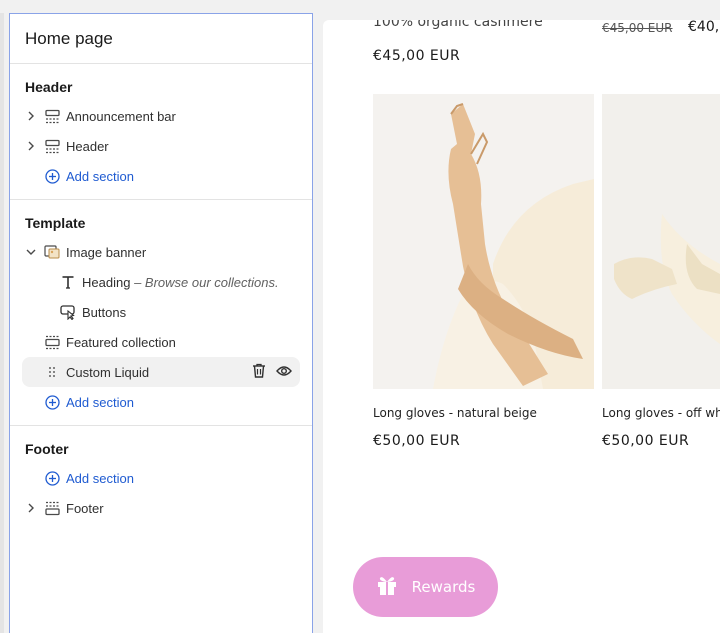 This screenshot has height=633, width=720. Describe the element at coordinates (637, 28) in the screenshot. I see `product-old-price: €45,00 EUR` at that location.